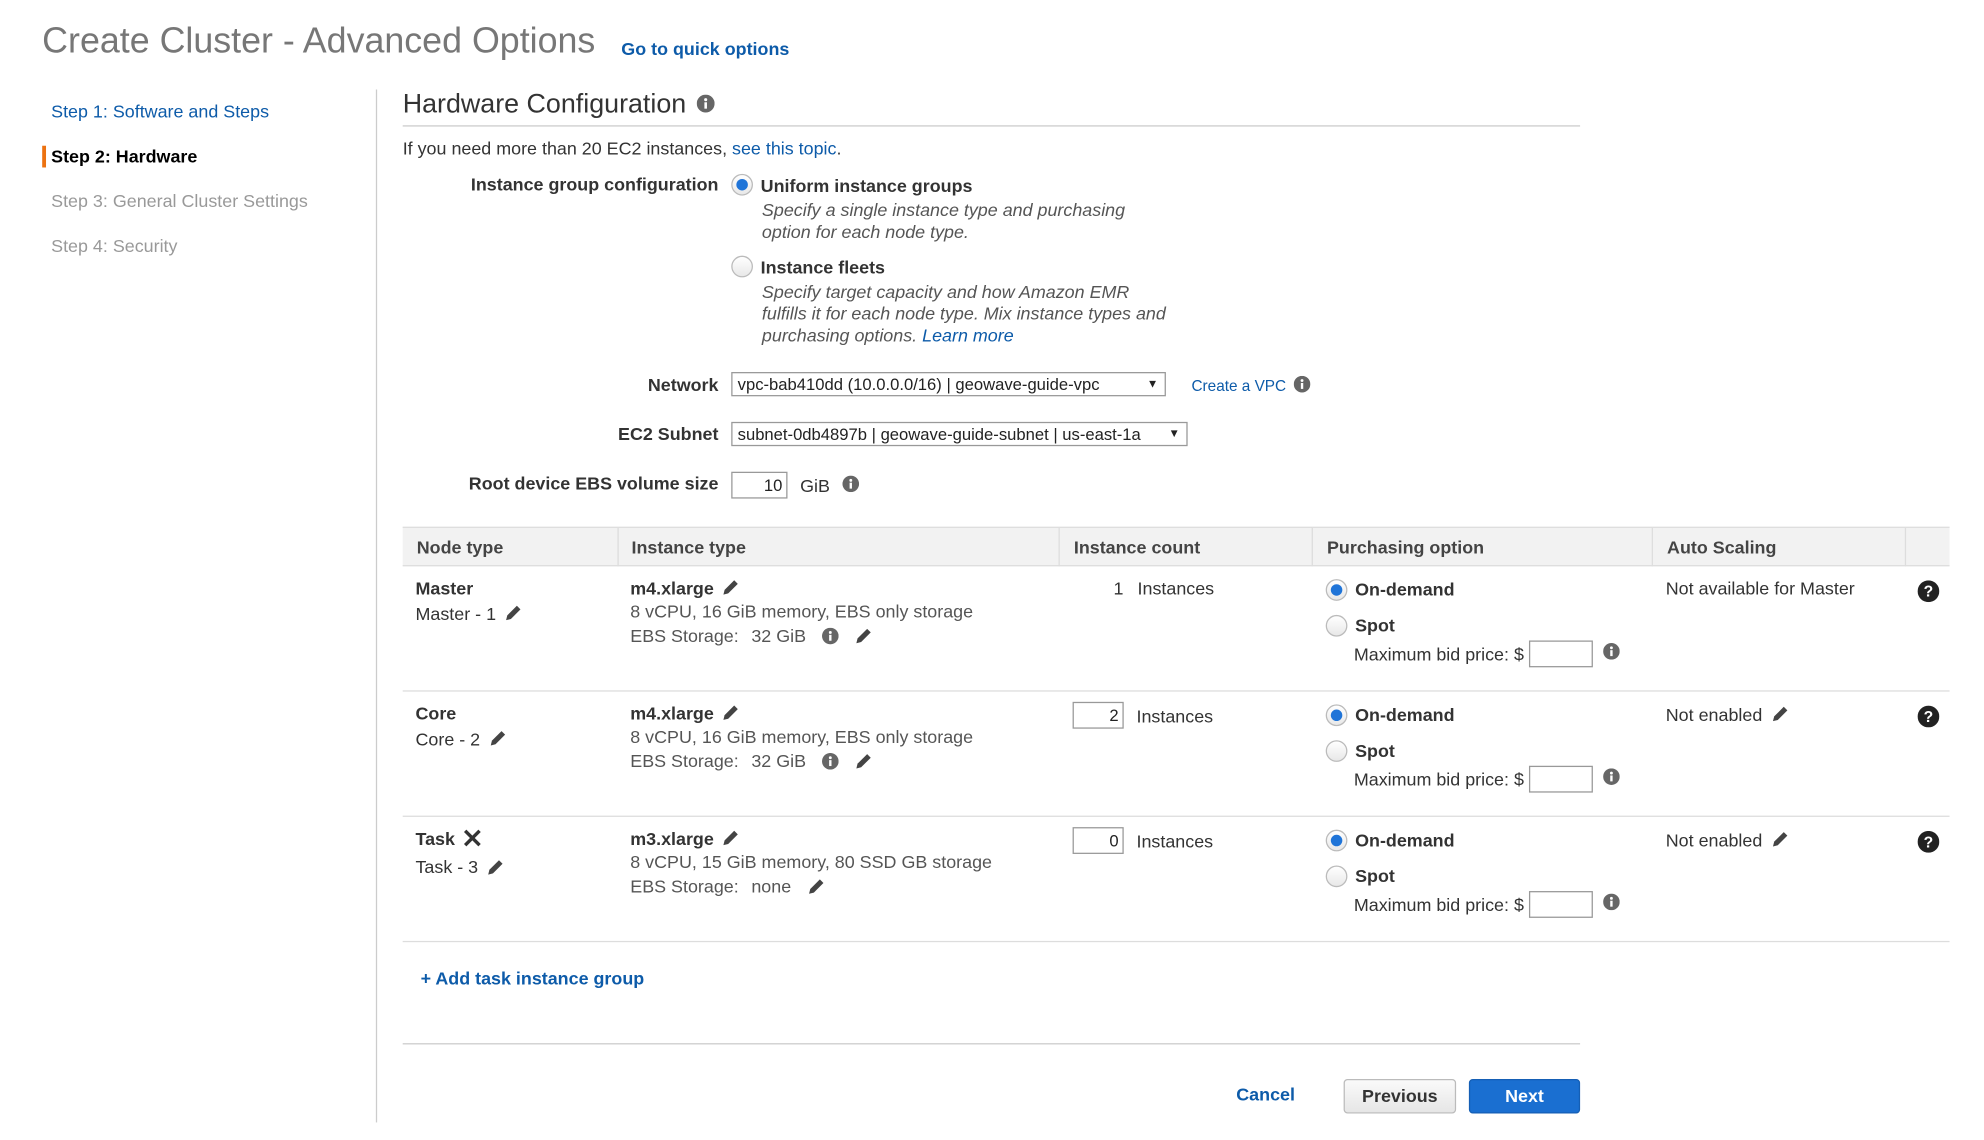  What do you see at coordinates (544, 104) in the screenshot?
I see `section-title-text: Hardware Configuration` at bounding box center [544, 104].